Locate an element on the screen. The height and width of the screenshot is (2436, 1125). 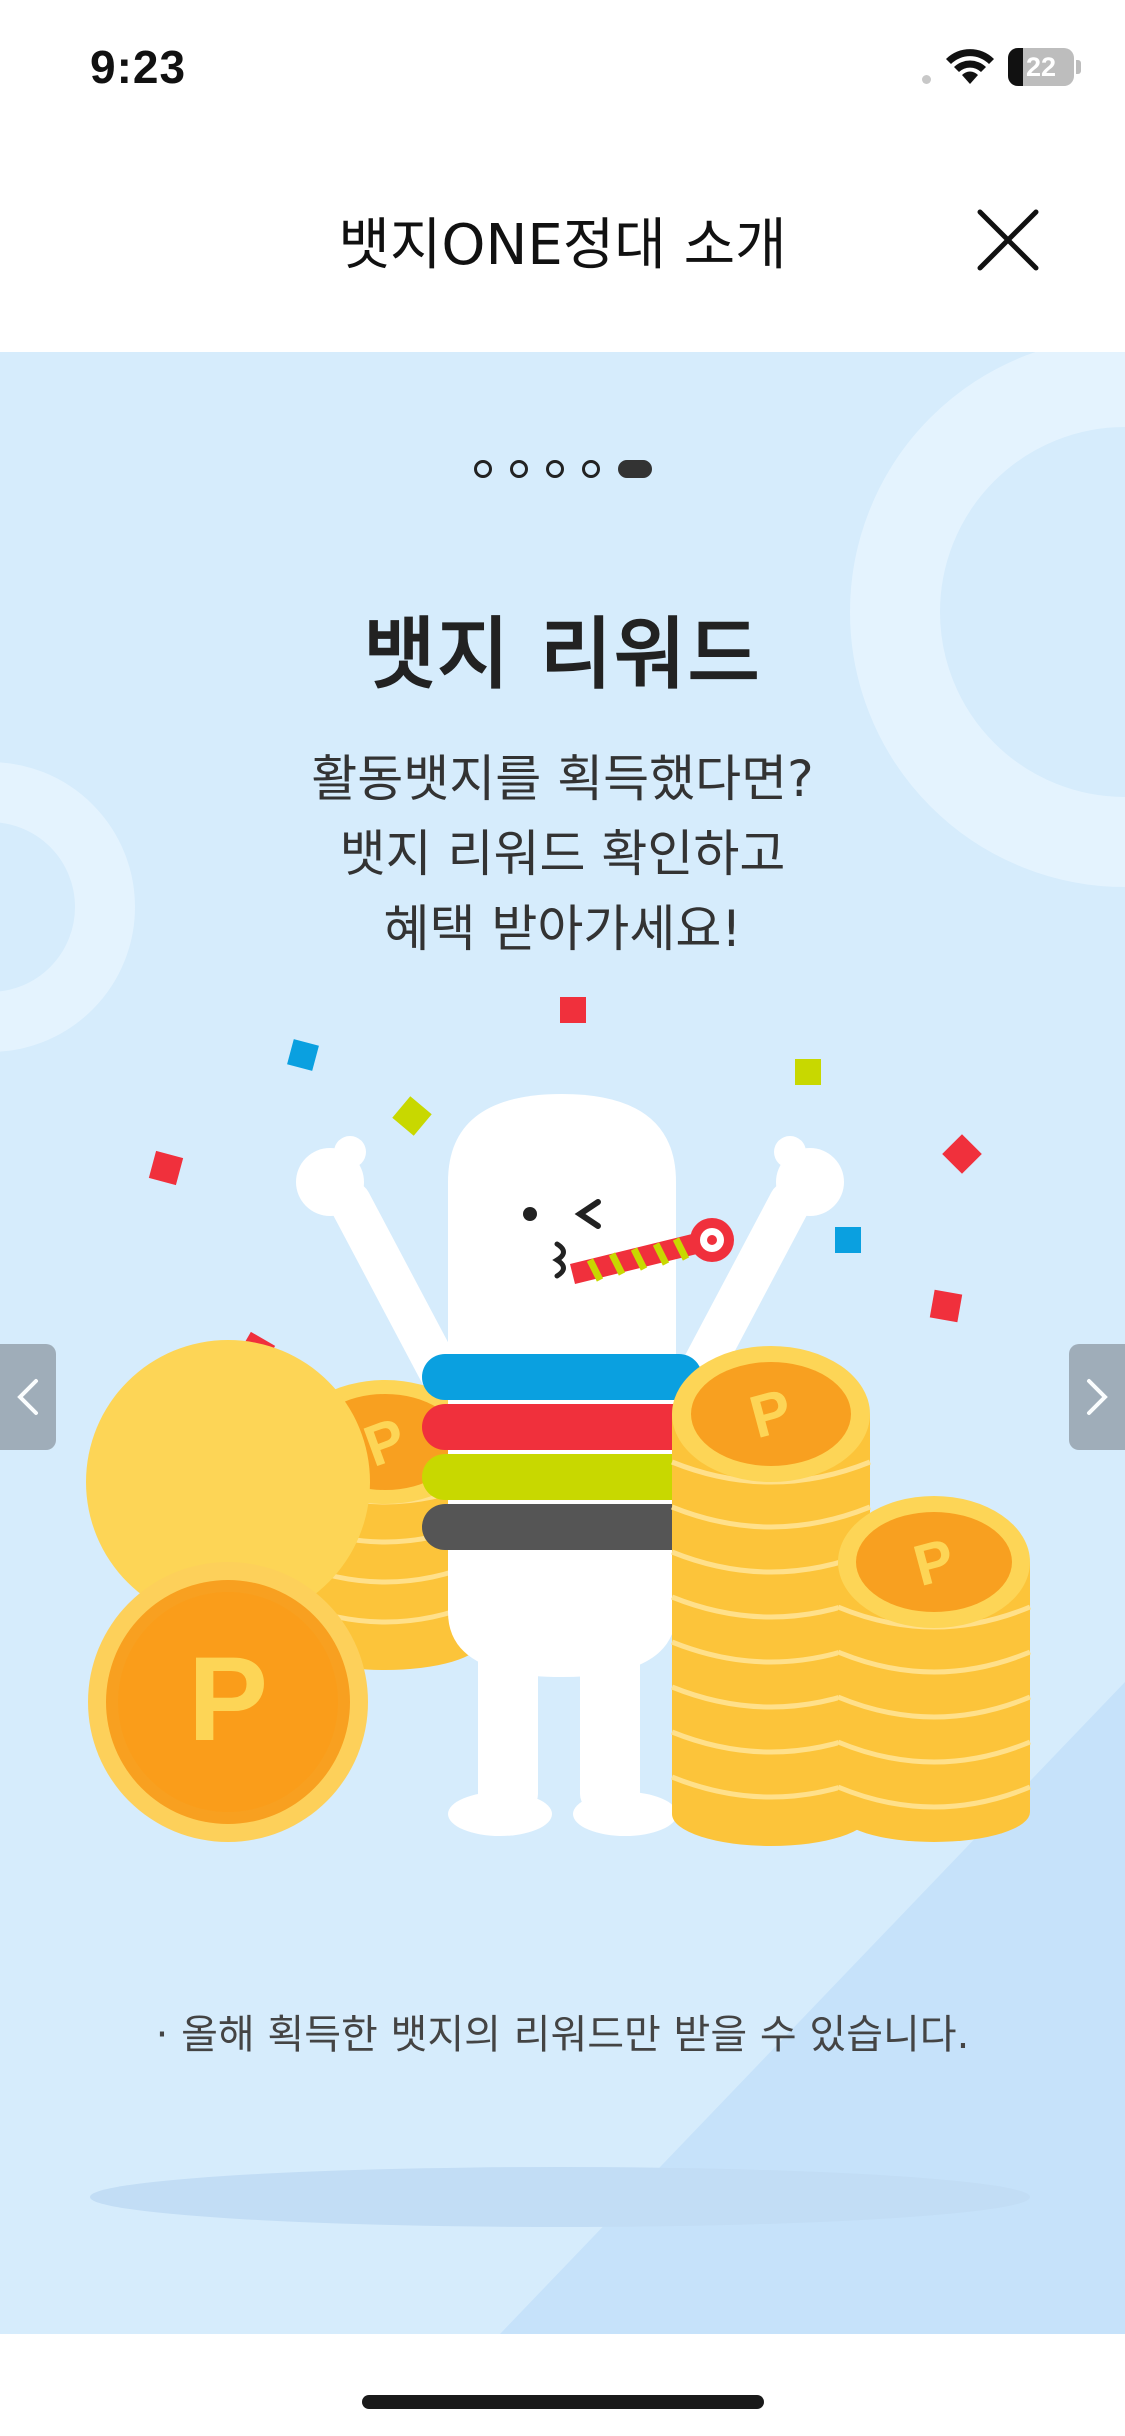
page-dot-5-active is located at coordinates (634, 469).